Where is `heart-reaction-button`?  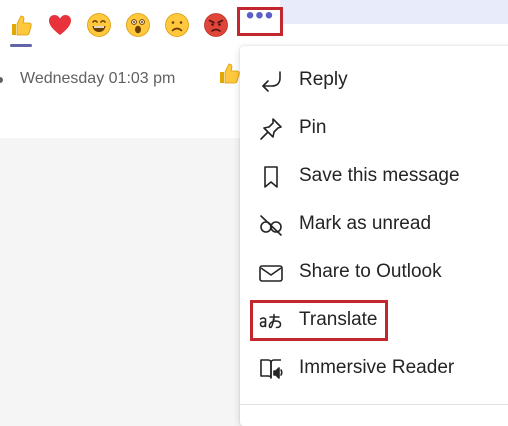 heart-reaction-button is located at coordinates (60, 25).